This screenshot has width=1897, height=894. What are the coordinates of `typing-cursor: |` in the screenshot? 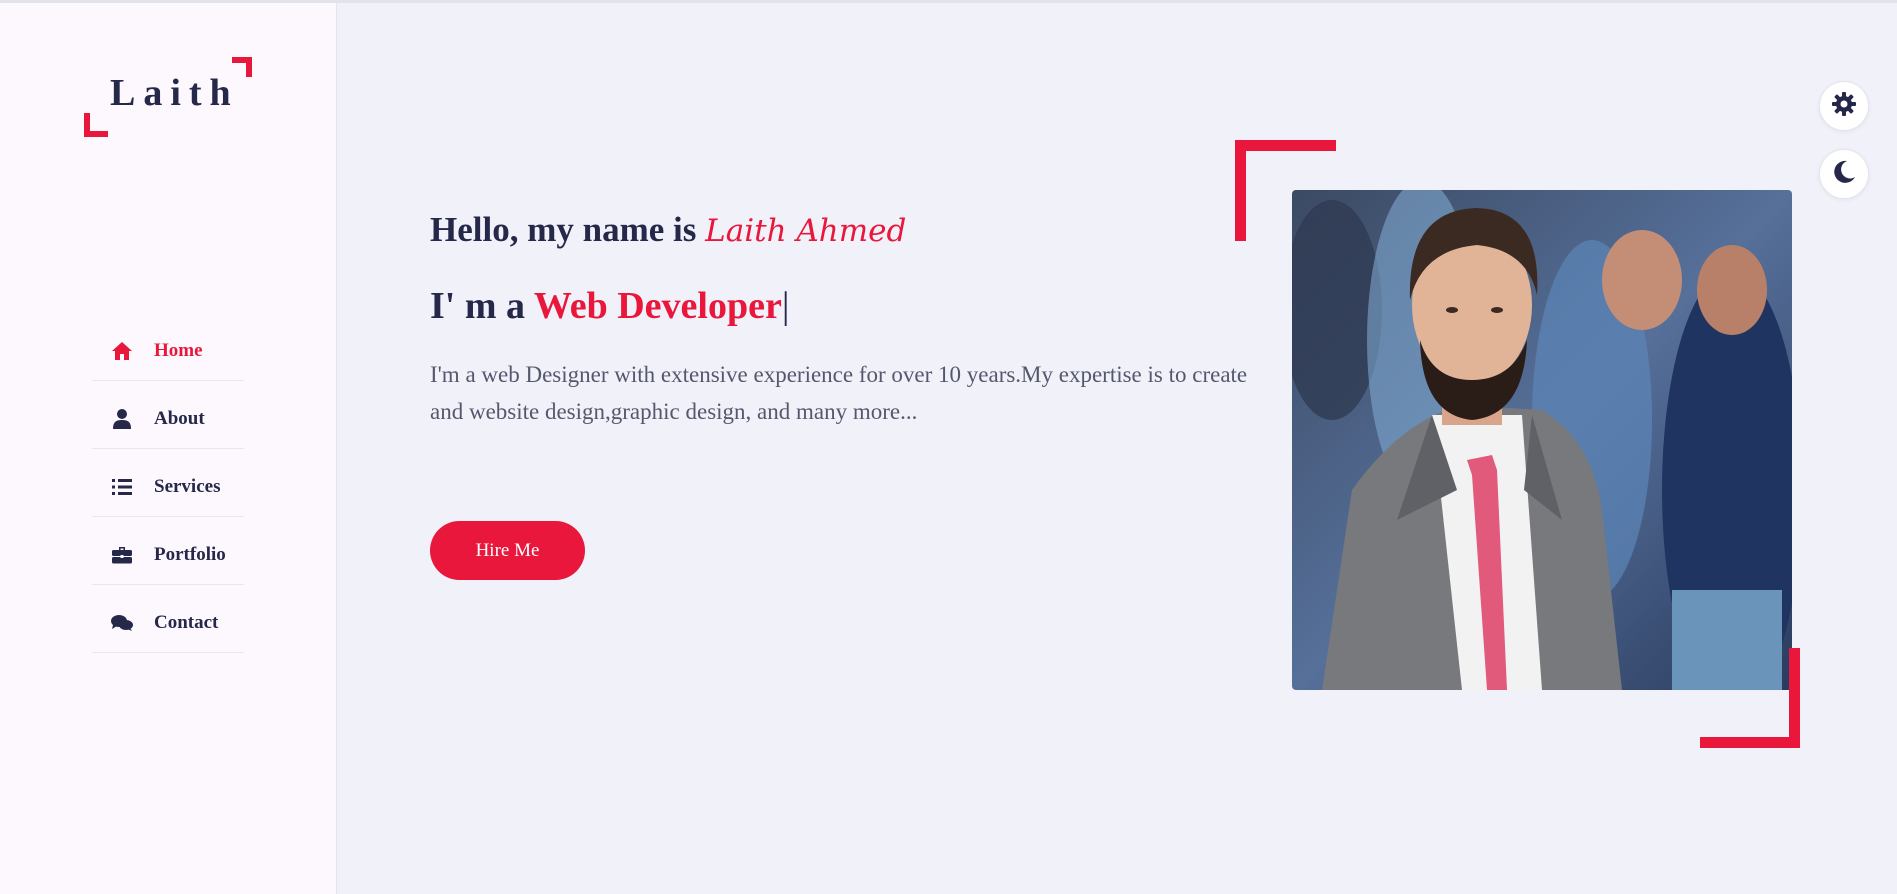 It's located at (785, 306).